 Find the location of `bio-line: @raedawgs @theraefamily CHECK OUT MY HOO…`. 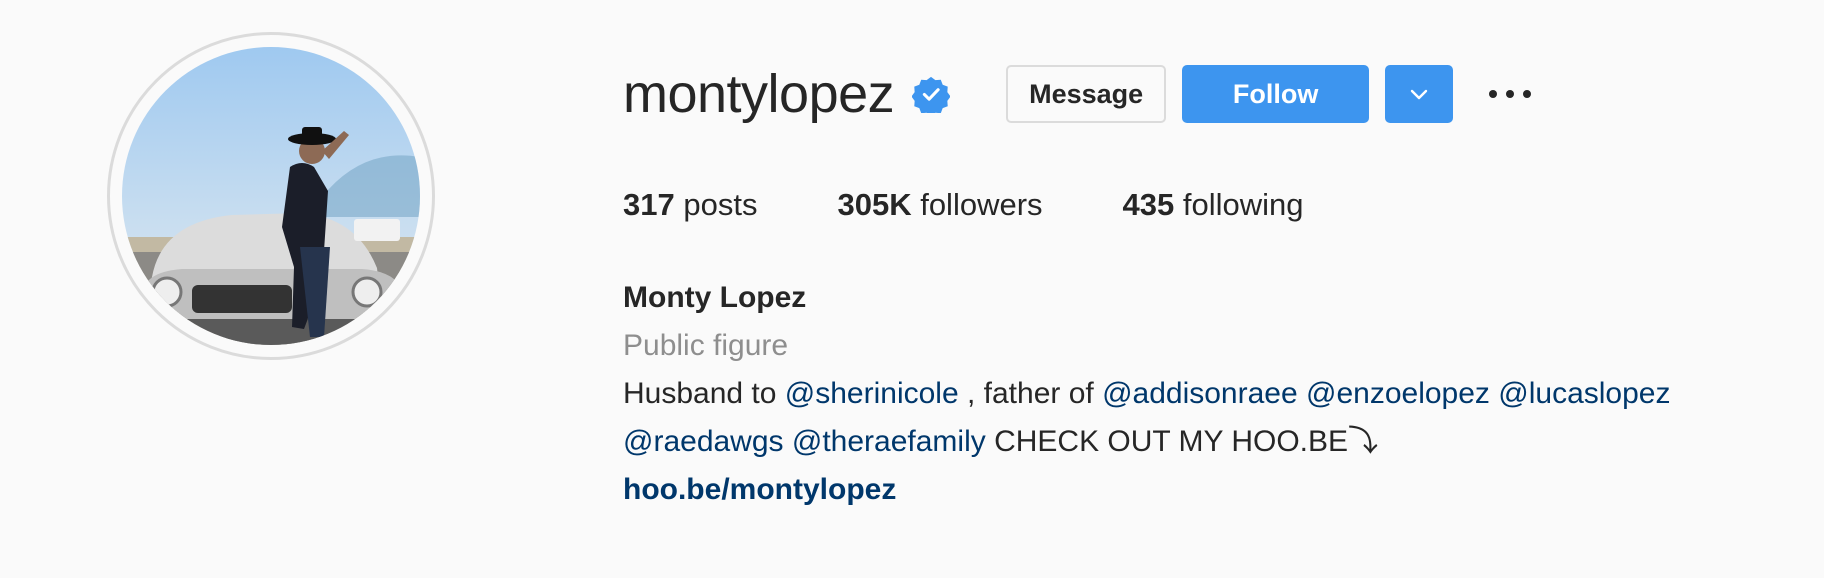

bio-line: @raedawgs @theraefamily CHECK OUT MY HOO… is located at coordinates (1147, 442).